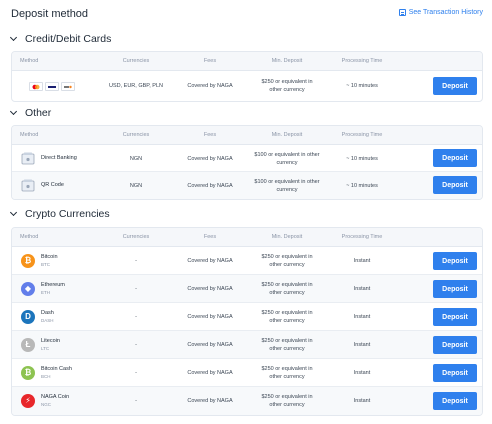 The height and width of the screenshot is (424, 492). I want to click on card-logos, so click(52, 86).